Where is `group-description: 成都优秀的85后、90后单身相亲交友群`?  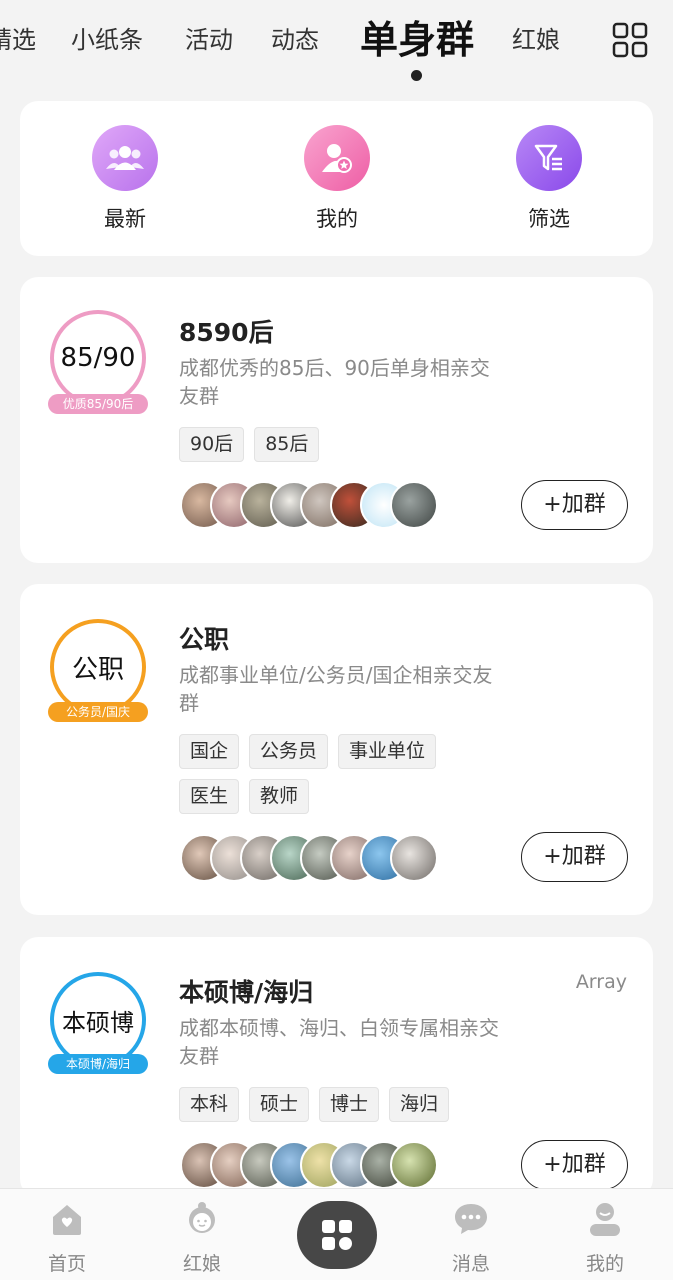
group-description: 成都优秀的85后、90后单身相亲交友群 is located at coordinates (334, 382).